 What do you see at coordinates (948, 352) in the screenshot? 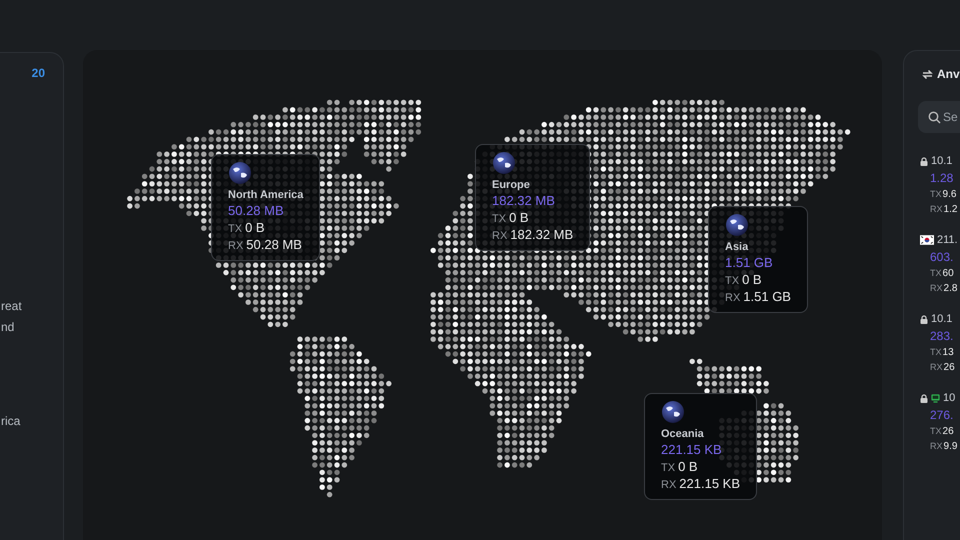
I see `tx-value: 13` at bounding box center [948, 352].